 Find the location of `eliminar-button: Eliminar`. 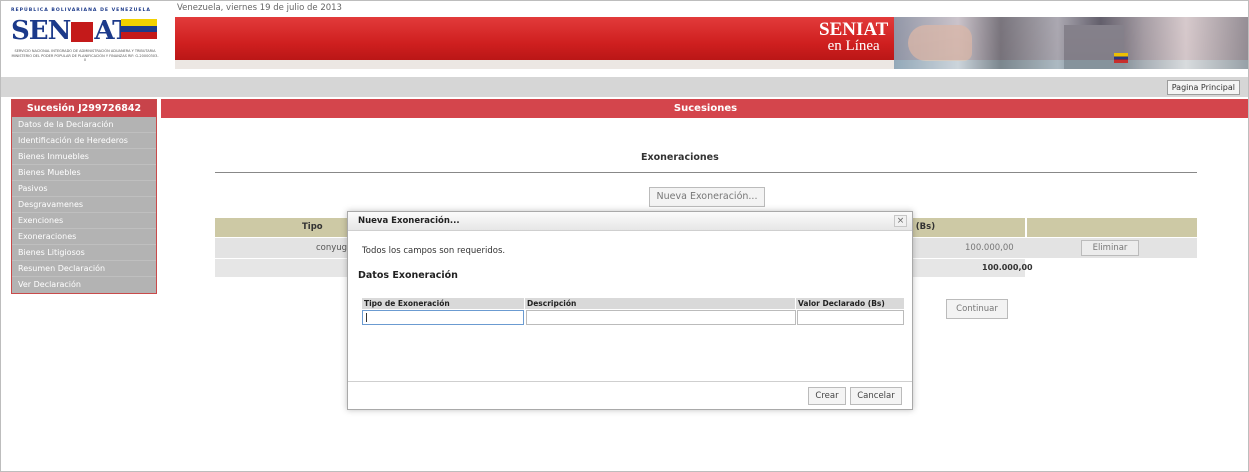

eliminar-button: Eliminar is located at coordinates (1110, 248).